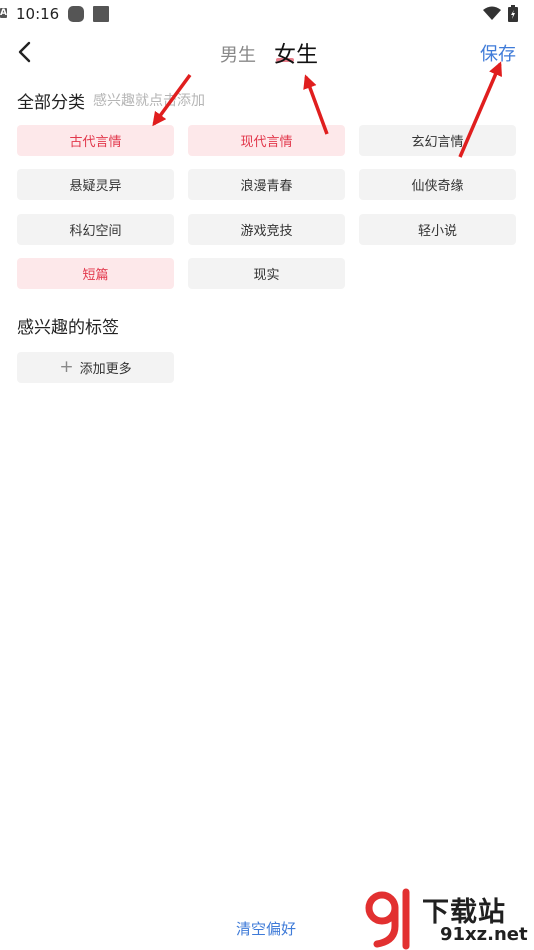 The width and height of the screenshot is (534, 950). Describe the element at coordinates (387, 919) in the screenshot. I see `watermark-91-mark` at that location.